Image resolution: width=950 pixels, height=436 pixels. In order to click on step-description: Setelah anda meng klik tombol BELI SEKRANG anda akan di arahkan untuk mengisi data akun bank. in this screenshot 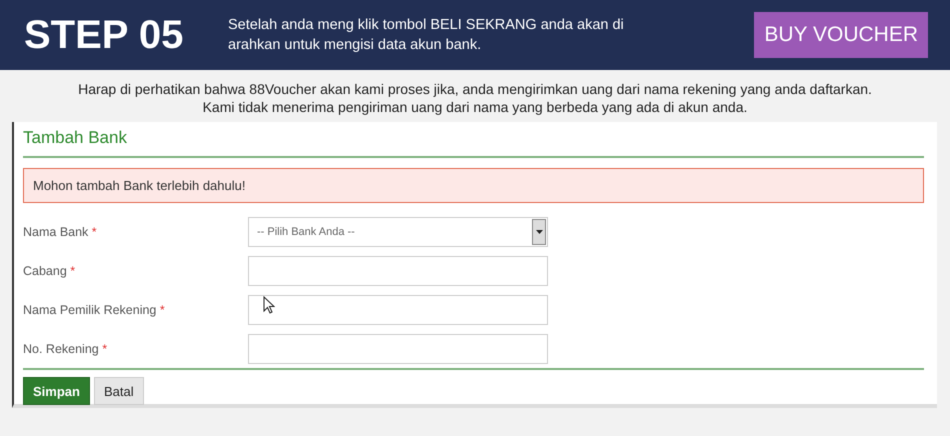, I will do `click(426, 35)`.